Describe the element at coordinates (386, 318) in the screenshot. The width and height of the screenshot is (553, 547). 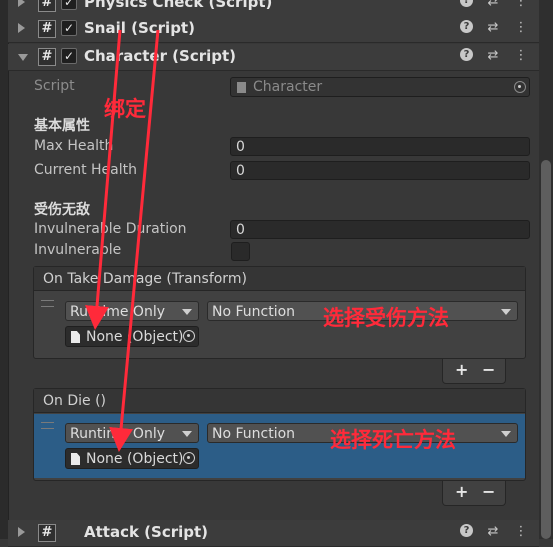
I see `annotation-choose-damage-method: 选择受伤方法` at that location.